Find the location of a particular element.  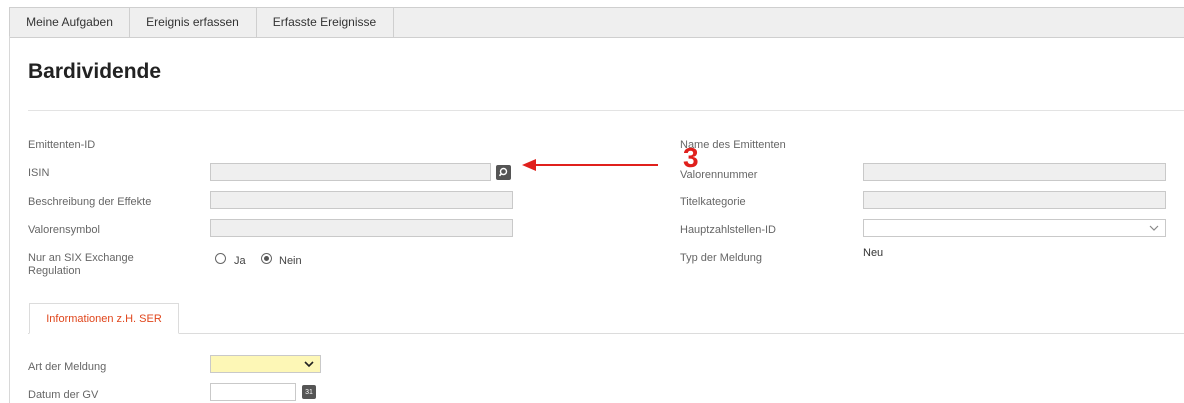

beschreibung-input is located at coordinates (361, 200).